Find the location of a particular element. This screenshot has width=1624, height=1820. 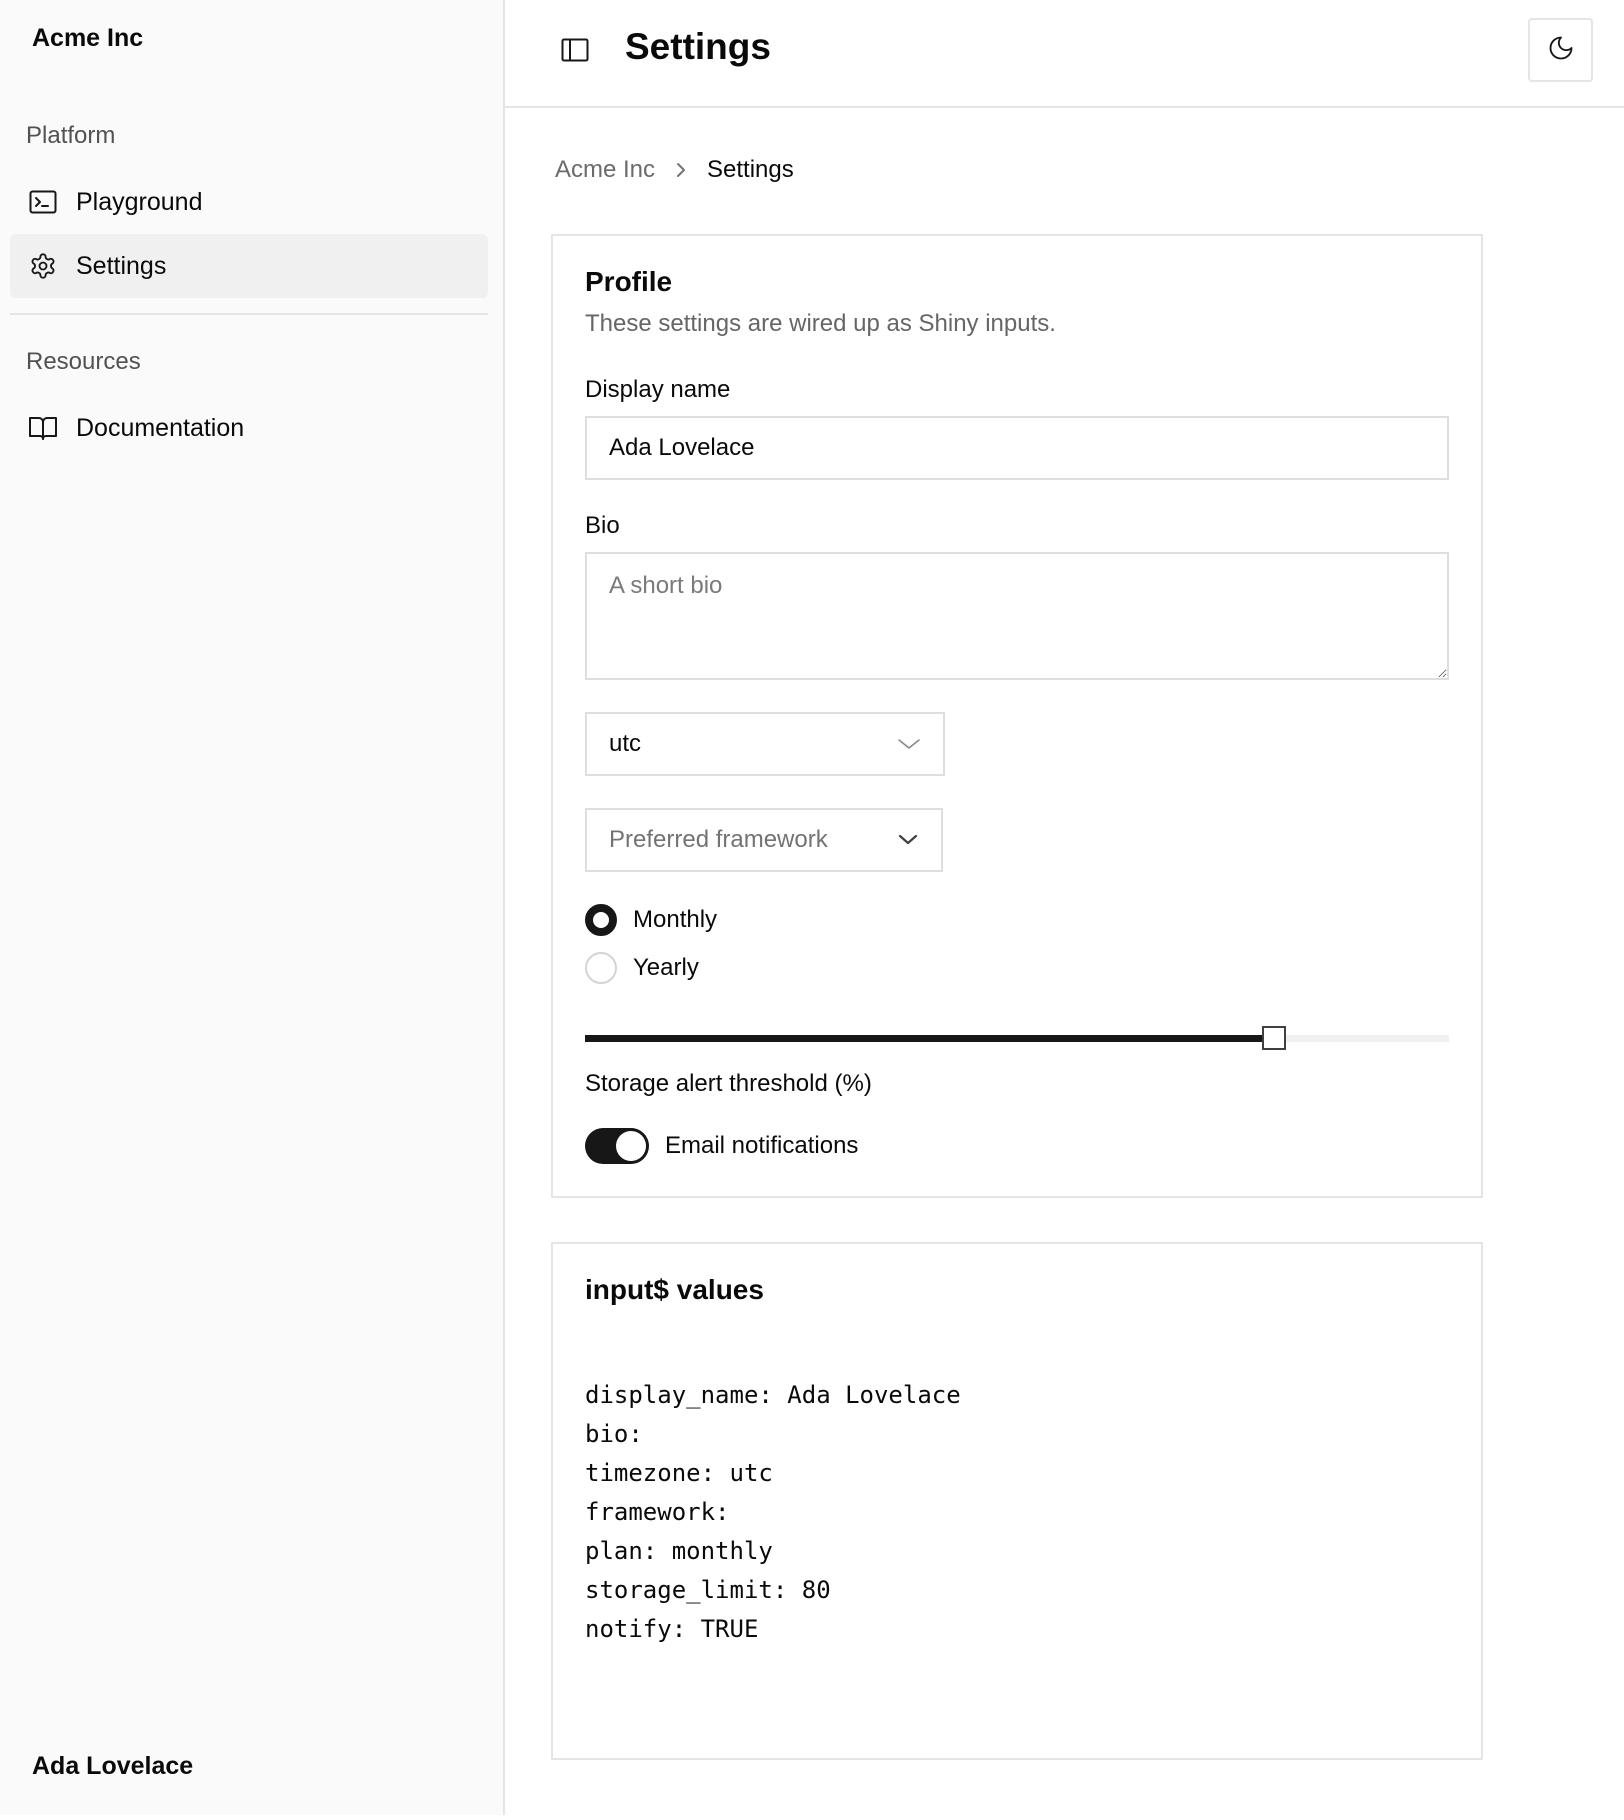

top-bar: Settings is located at coordinates (1064, 54).